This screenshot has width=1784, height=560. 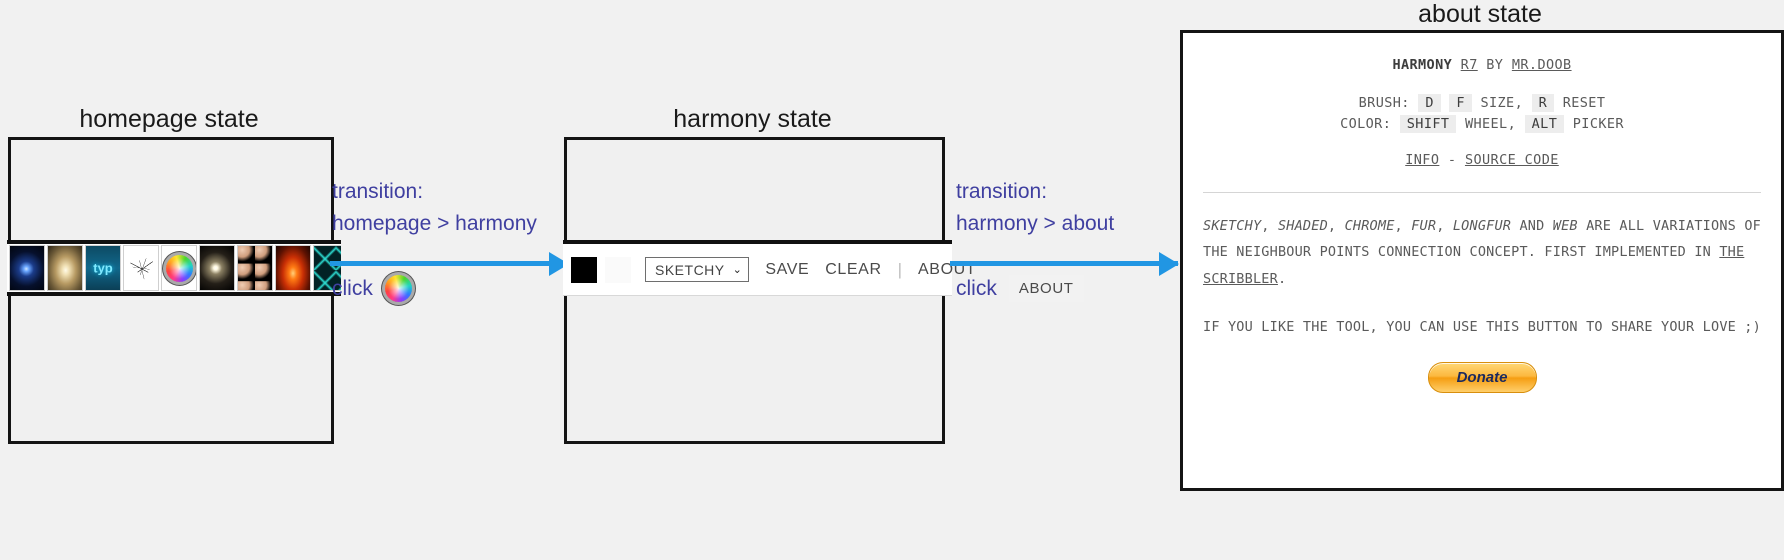 I want to click on about-by-label: BY, so click(x=1495, y=65).